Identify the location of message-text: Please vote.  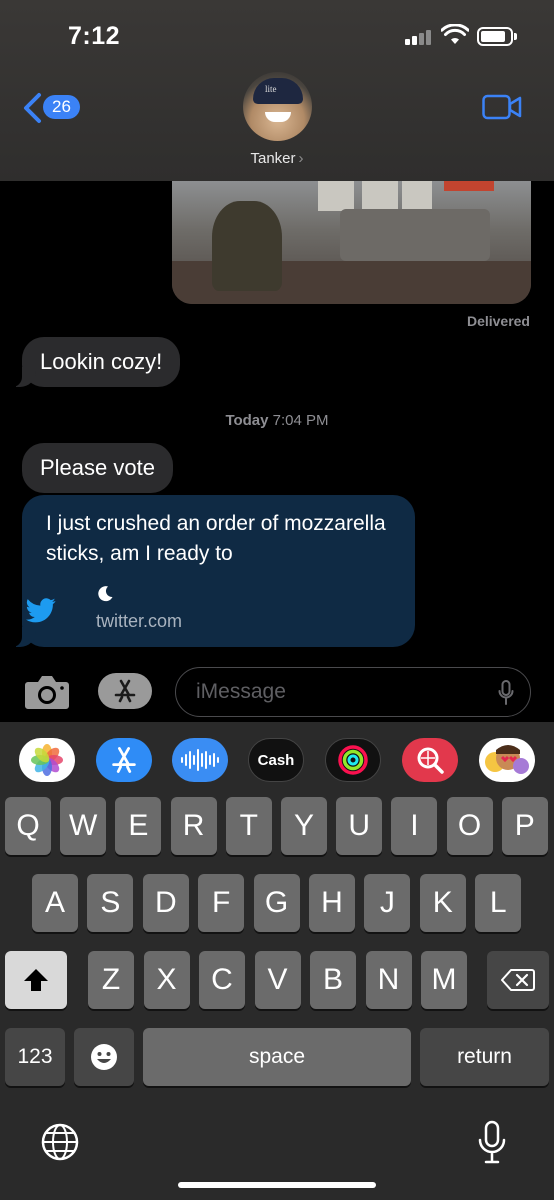
(97, 467).